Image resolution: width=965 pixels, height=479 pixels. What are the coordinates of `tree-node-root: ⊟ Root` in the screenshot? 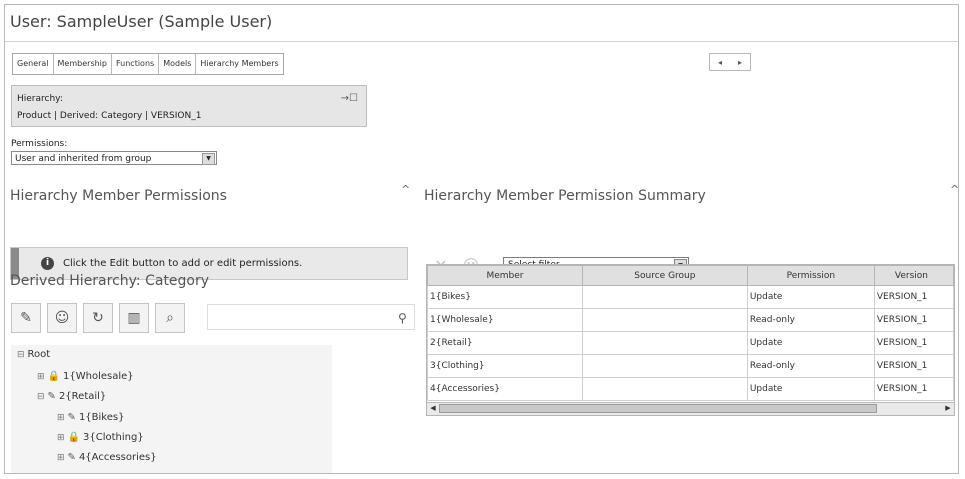 It's located at (33, 354).